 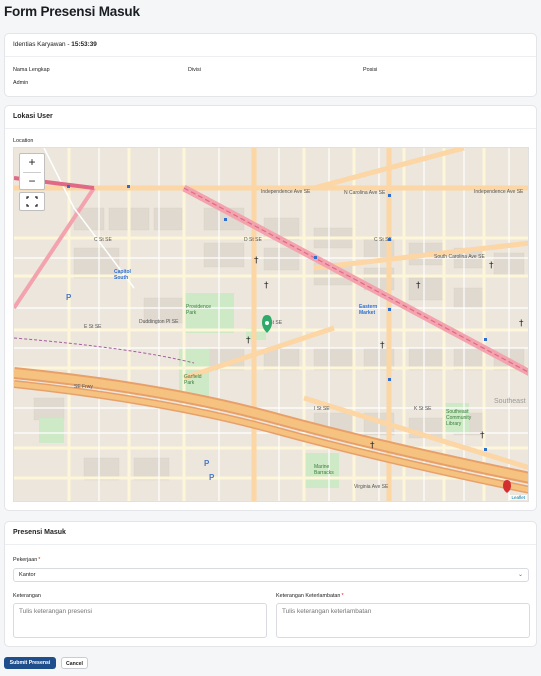 What do you see at coordinates (423, 409) in the screenshot?
I see `svg-text: K St SE` at bounding box center [423, 409].